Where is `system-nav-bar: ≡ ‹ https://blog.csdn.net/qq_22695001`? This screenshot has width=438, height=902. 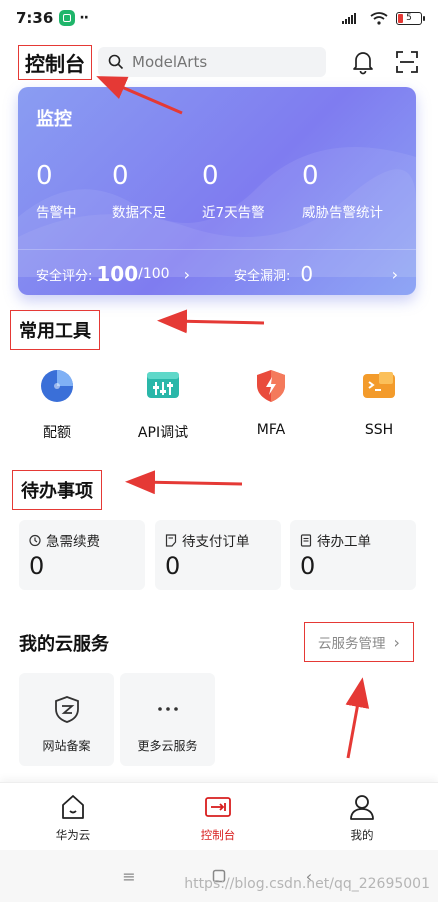 system-nav-bar: ≡ ‹ https://blog.csdn.net/qq_22695001 is located at coordinates (219, 876).